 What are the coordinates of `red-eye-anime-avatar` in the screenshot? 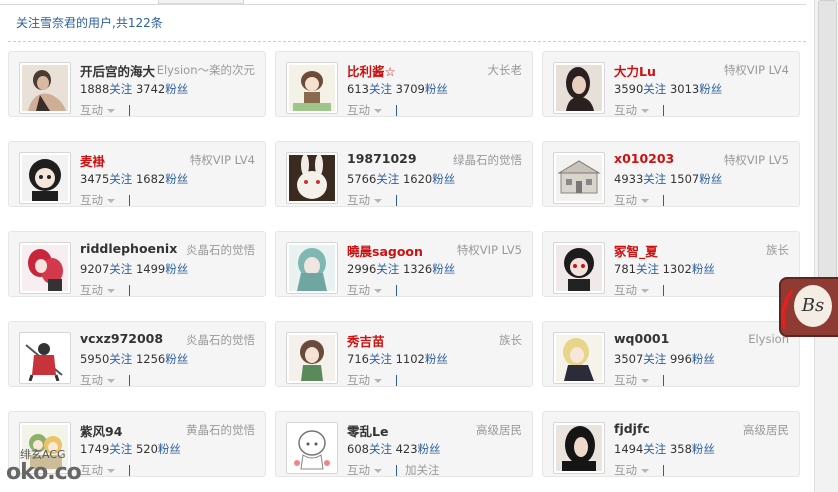 It's located at (579, 268).